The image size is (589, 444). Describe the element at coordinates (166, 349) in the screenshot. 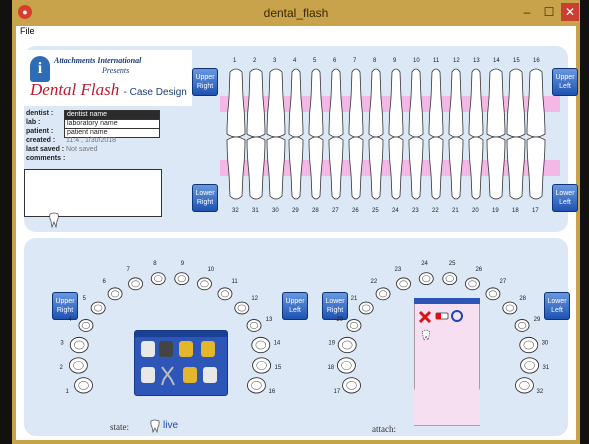

I see `tray-post-item` at that location.